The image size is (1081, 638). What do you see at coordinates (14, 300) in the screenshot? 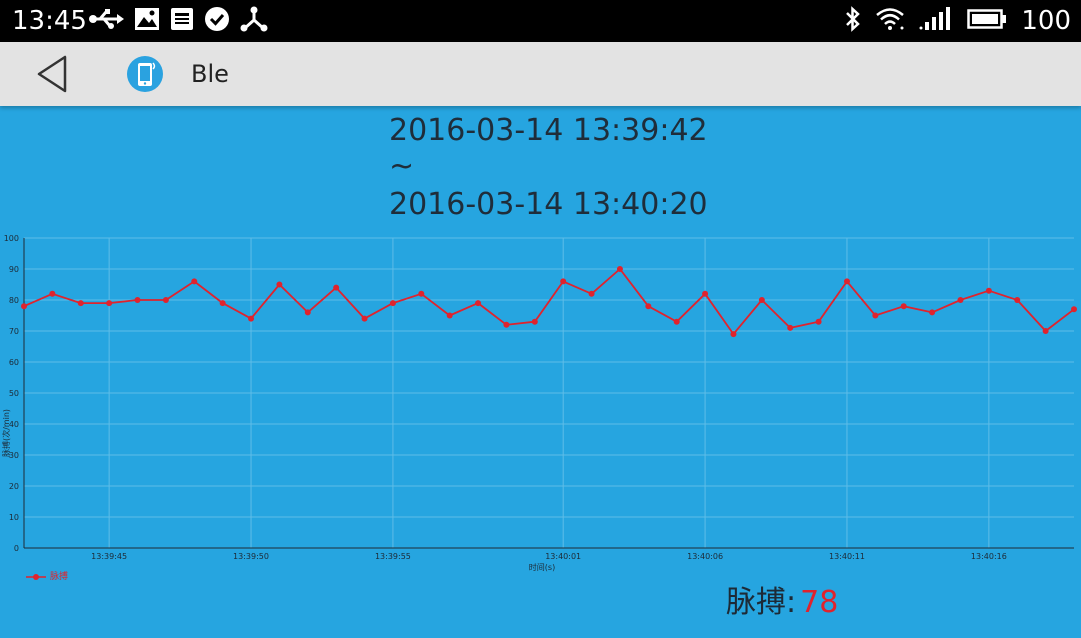
I see `y-tick-label: 80` at bounding box center [14, 300].